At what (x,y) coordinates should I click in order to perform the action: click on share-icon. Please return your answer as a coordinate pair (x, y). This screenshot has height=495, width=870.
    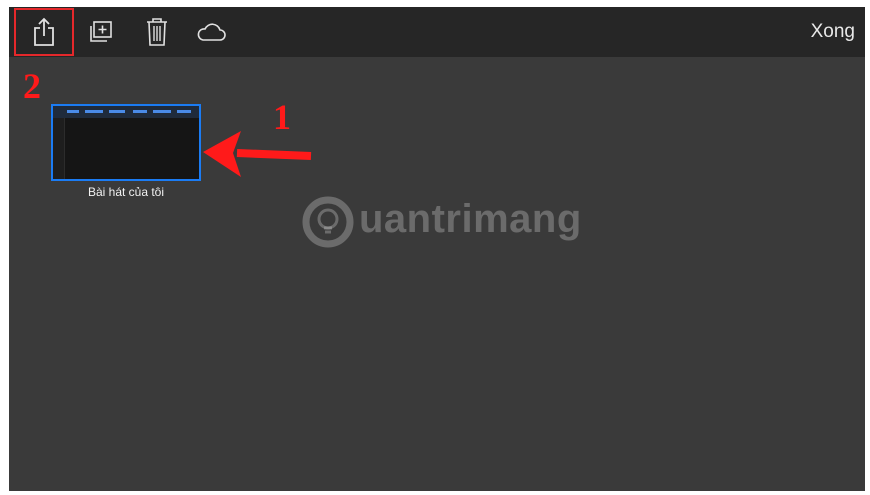
    Looking at the image, I should click on (44, 31).